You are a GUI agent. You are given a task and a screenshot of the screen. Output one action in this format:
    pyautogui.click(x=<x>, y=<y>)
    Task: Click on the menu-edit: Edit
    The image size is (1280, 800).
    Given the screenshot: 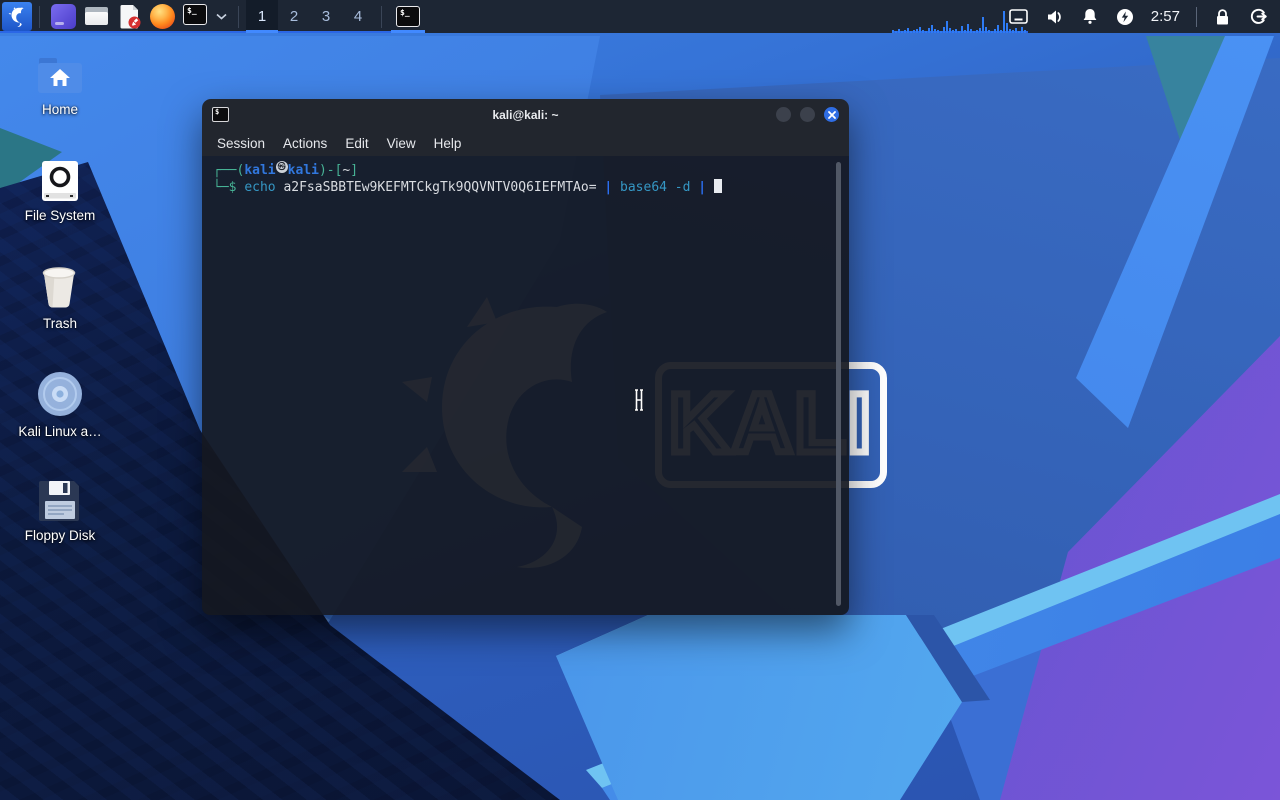 What is the action you would take?
    pyautogui.click(x=356, y=143)
    